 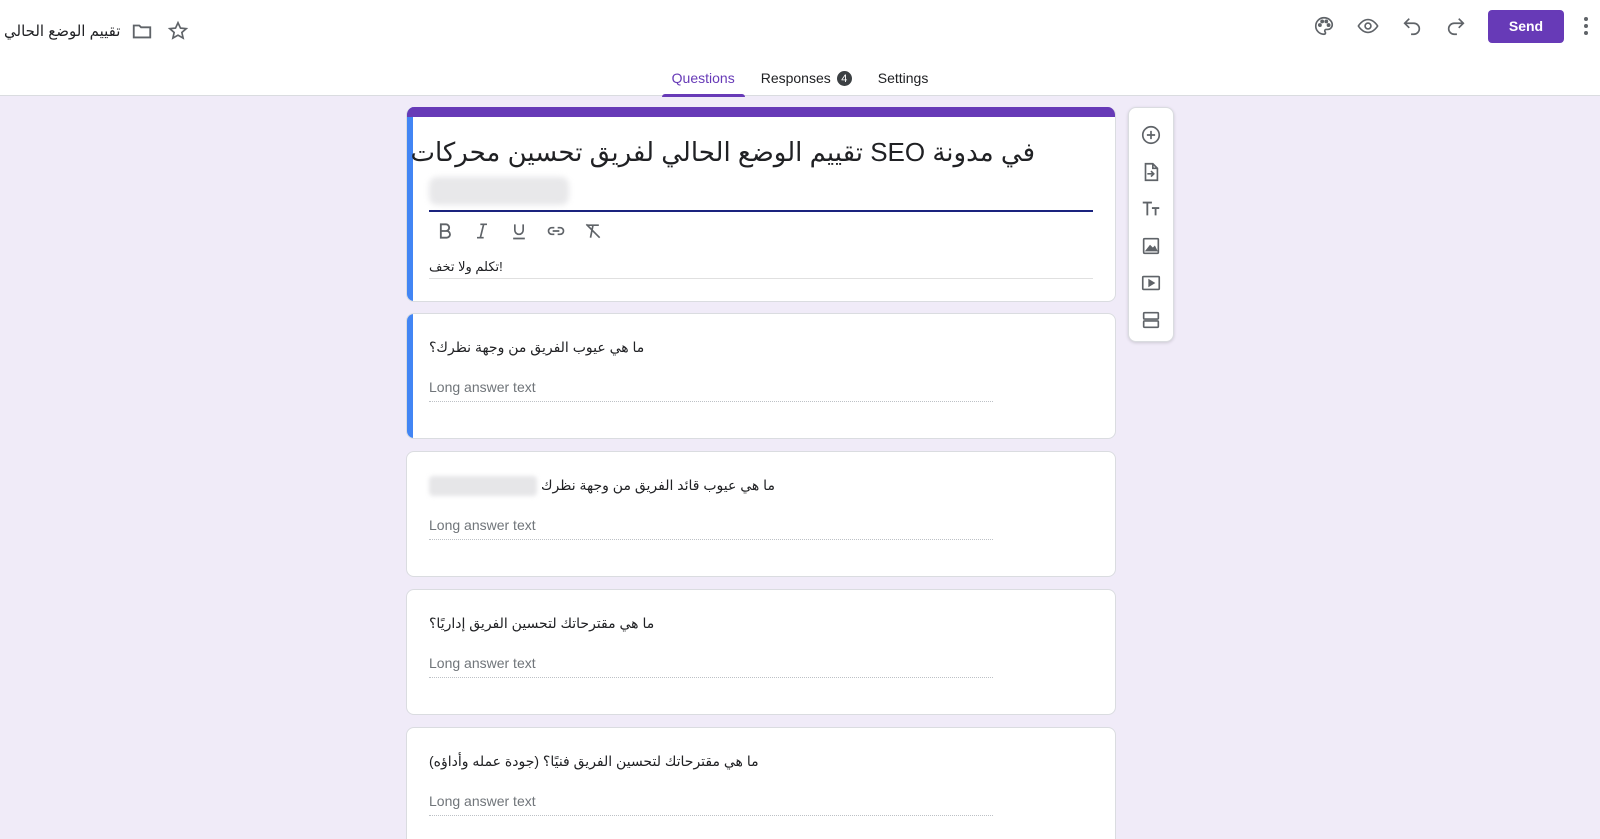 What do you see at coordinates (1586, 26) in the screenshot?
I see `more-vert-icon` at bounding box center [1586, 26].